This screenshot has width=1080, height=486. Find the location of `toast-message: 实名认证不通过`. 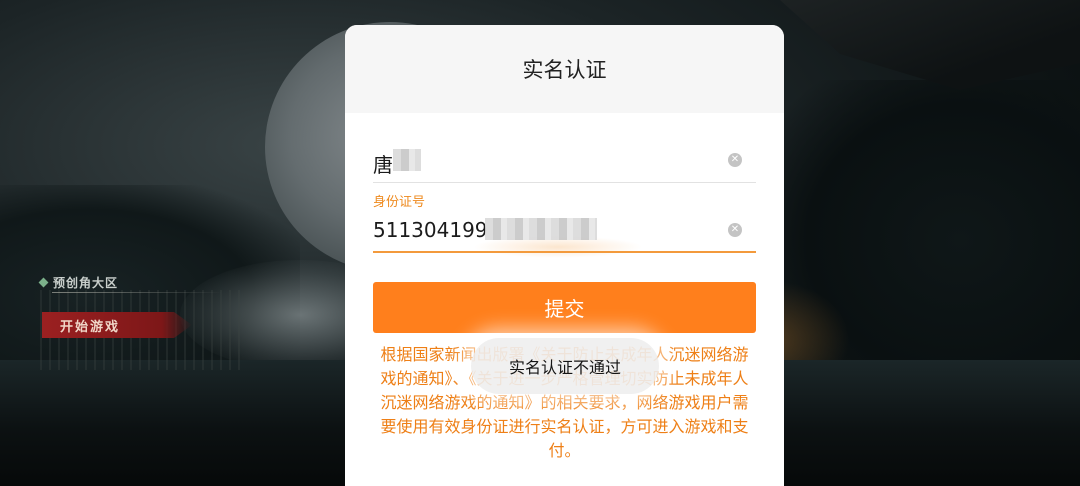

toast-message: 实名认证不通过 is located at coordinates (564, 367).